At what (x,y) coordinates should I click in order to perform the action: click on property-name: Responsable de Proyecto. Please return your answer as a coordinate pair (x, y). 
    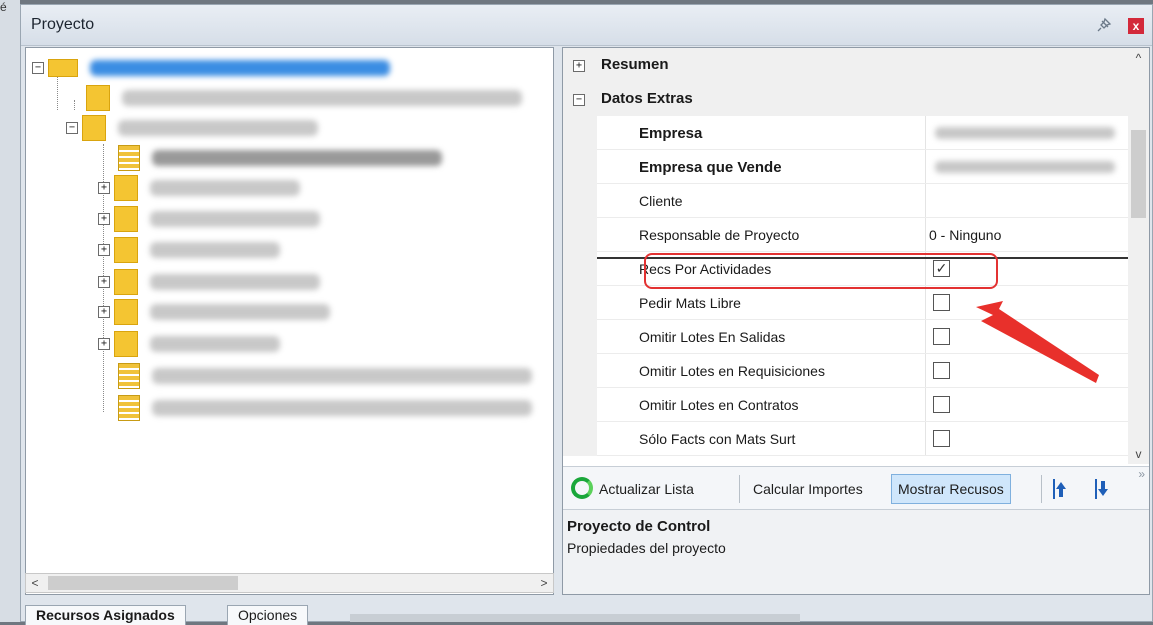
    Looking at the image, I should click on (719, 235).